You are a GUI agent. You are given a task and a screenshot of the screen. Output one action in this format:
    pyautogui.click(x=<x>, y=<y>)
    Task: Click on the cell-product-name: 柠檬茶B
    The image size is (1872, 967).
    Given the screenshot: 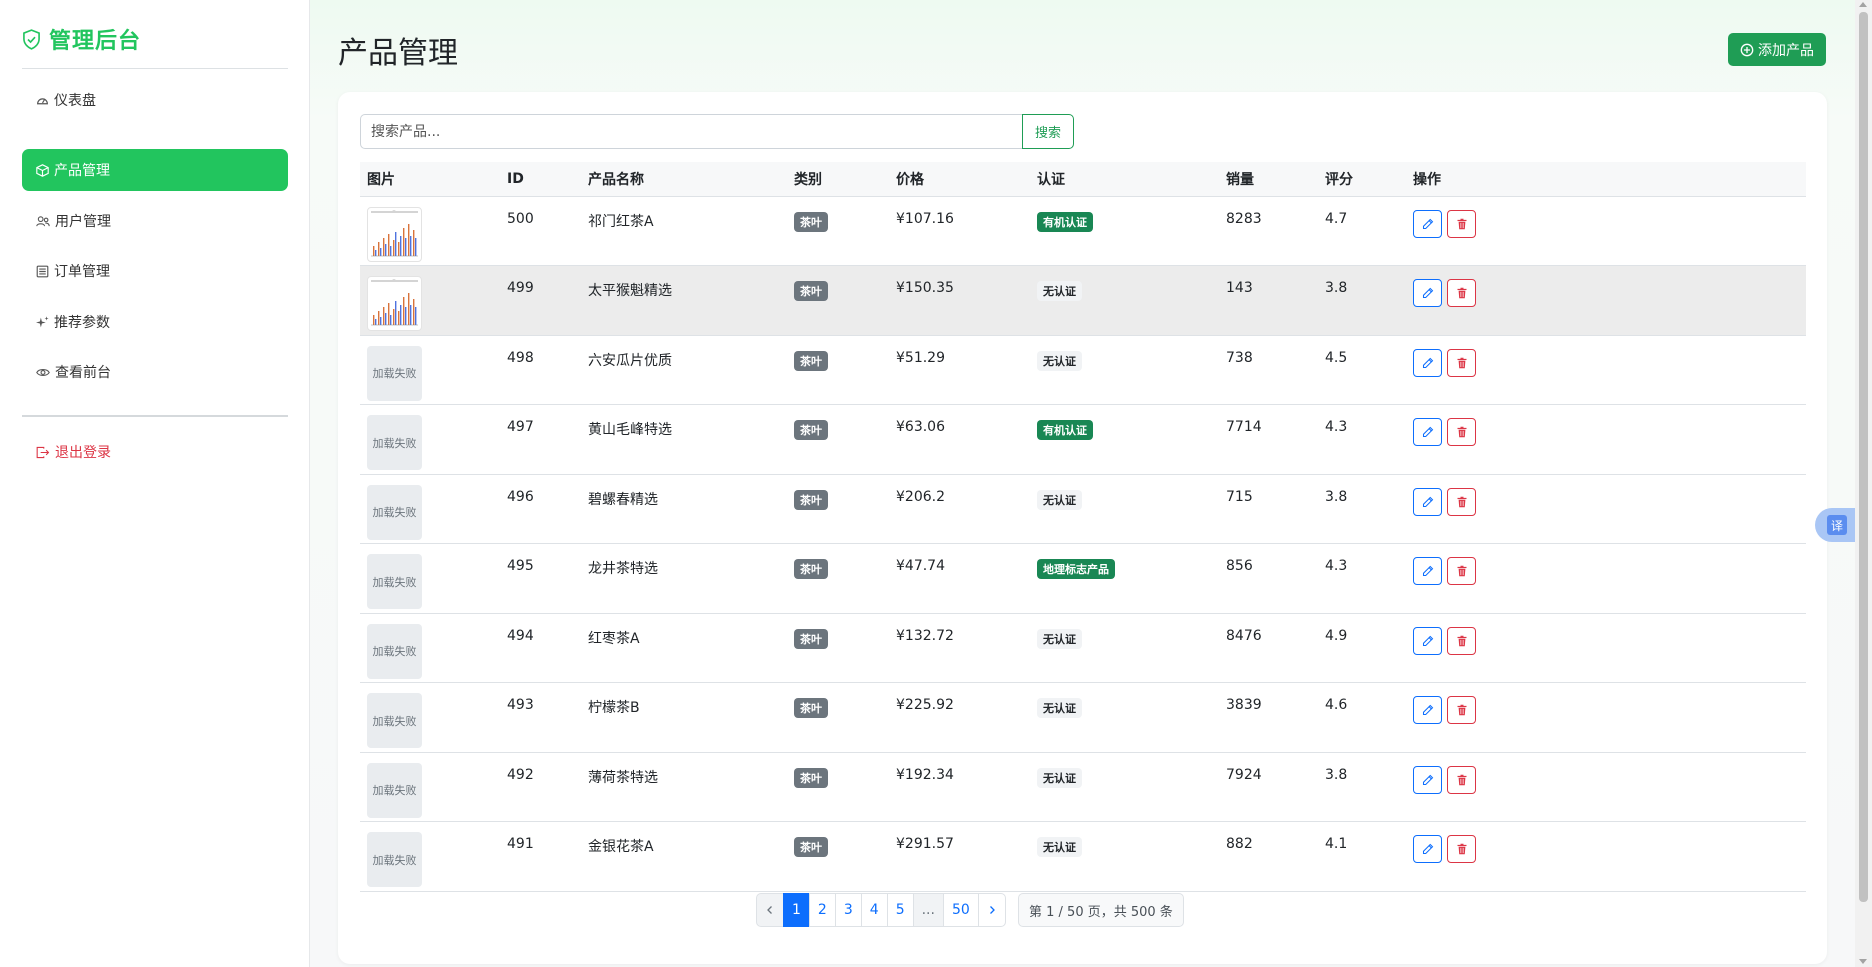 What is the action you would take?
    pyautogui.click(x=684, y=717)
    